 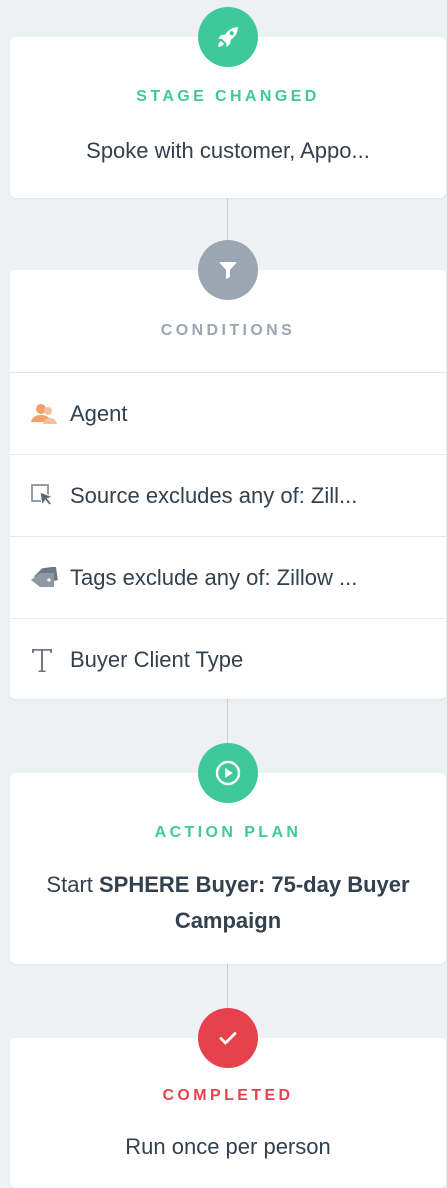 What do you see at coordinates (228, 330) in the screenshot?
I see `conditions-label: CONDITIONS` at bounding box center [228, 330].